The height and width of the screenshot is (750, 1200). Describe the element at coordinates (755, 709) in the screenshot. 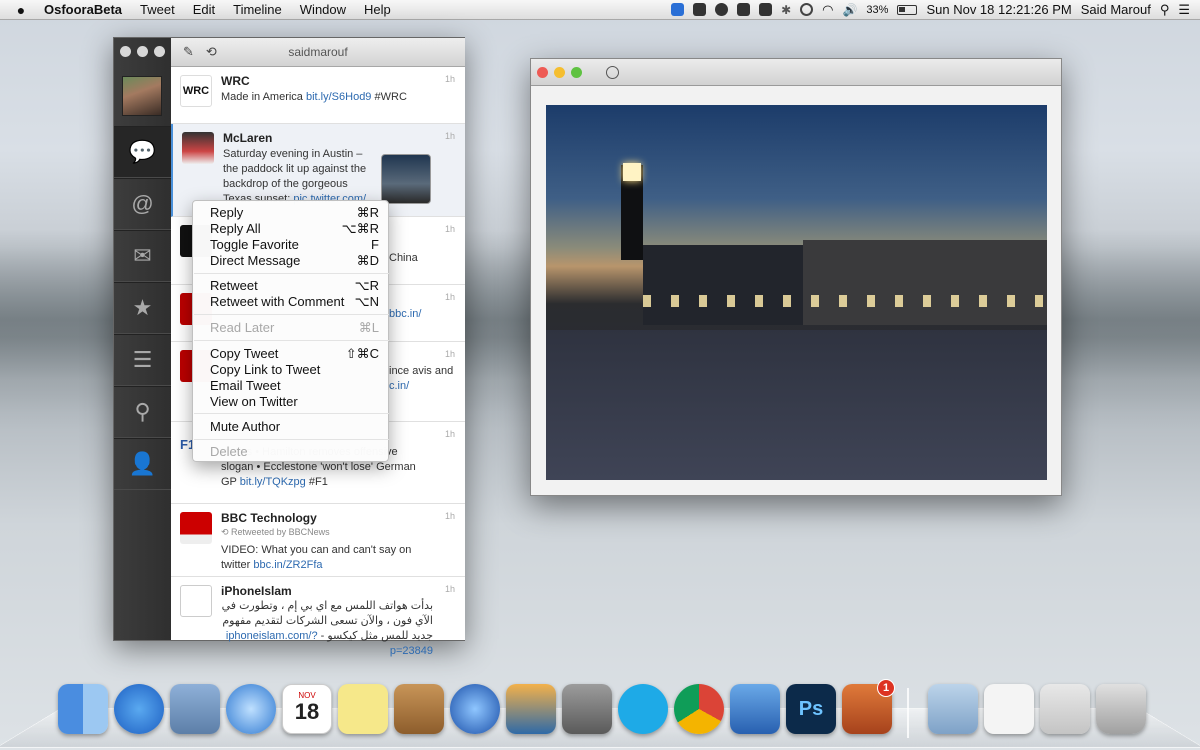

I see `xcode-icon` at that location.